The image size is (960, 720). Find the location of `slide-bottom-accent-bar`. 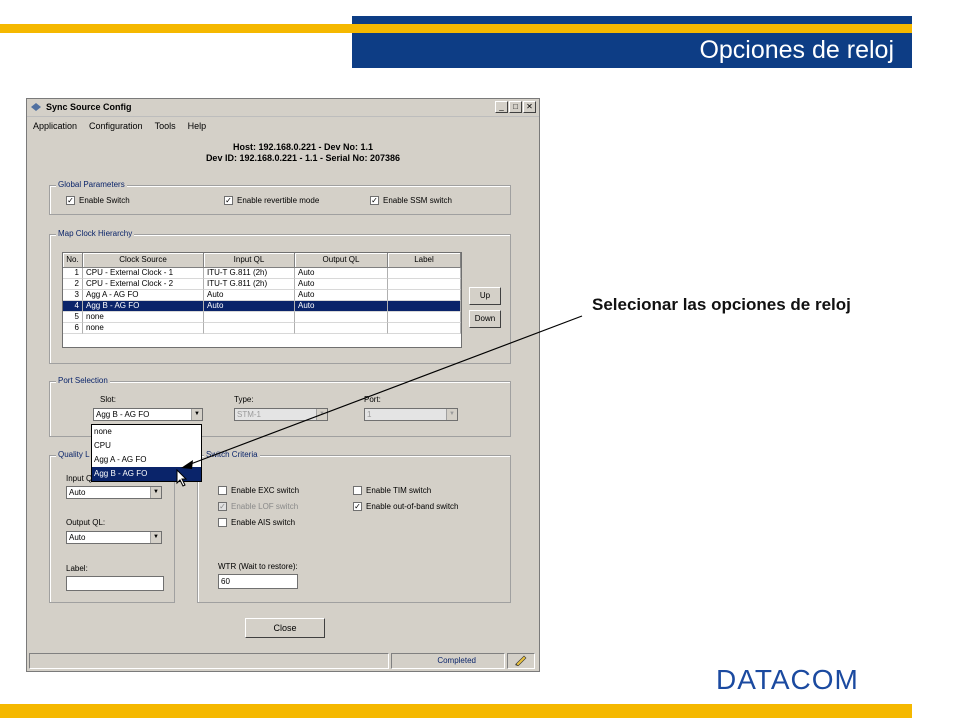

slide-bottom-accent-bar is located at coordinates (456, 711).